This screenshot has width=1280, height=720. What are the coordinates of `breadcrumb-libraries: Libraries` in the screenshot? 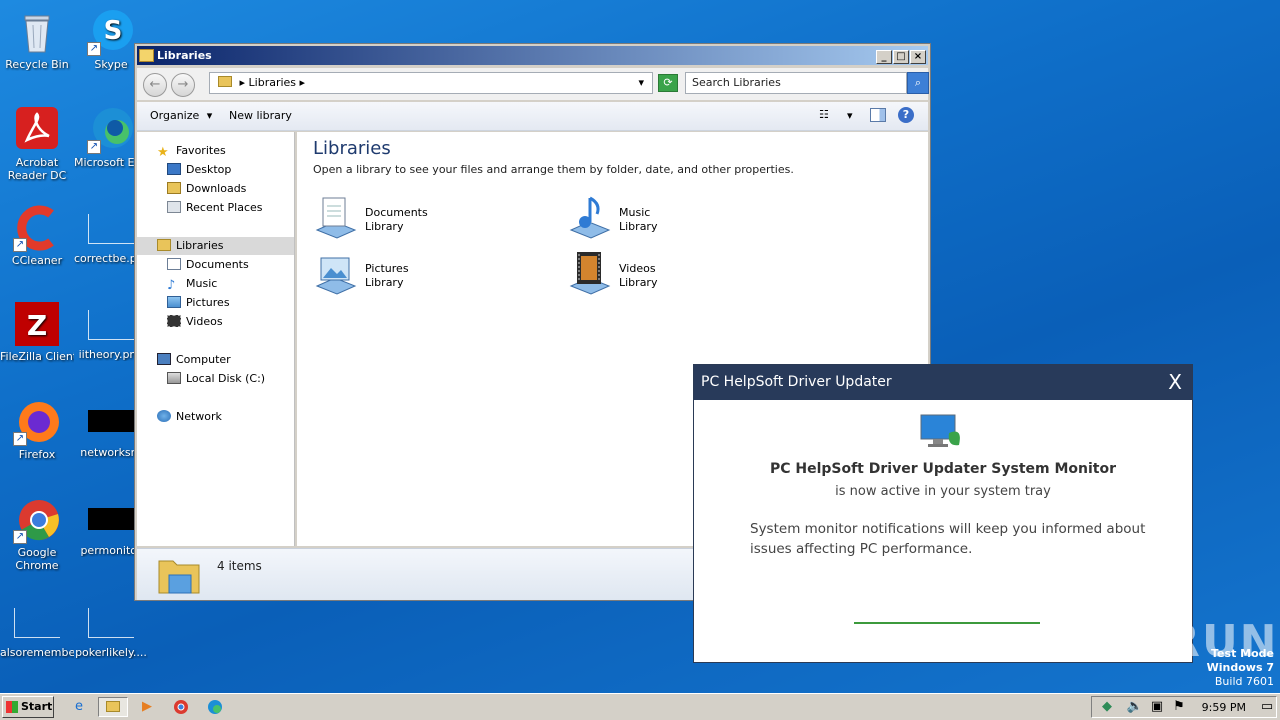 It's located at (273, 82).